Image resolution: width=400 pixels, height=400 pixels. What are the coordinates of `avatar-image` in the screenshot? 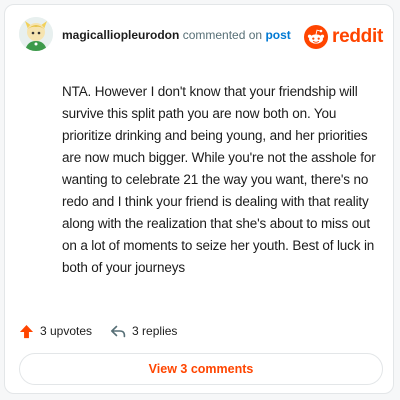 It's located at (36, 34).